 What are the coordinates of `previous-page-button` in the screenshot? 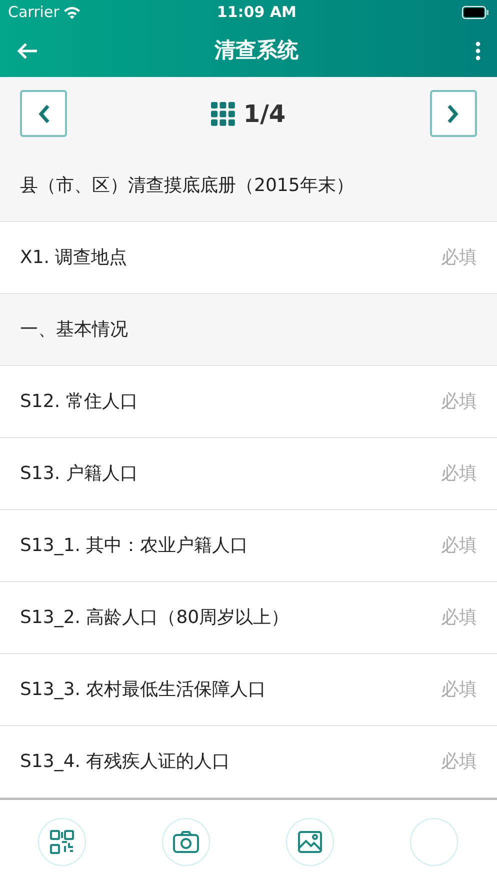 It's located at (43, 113).